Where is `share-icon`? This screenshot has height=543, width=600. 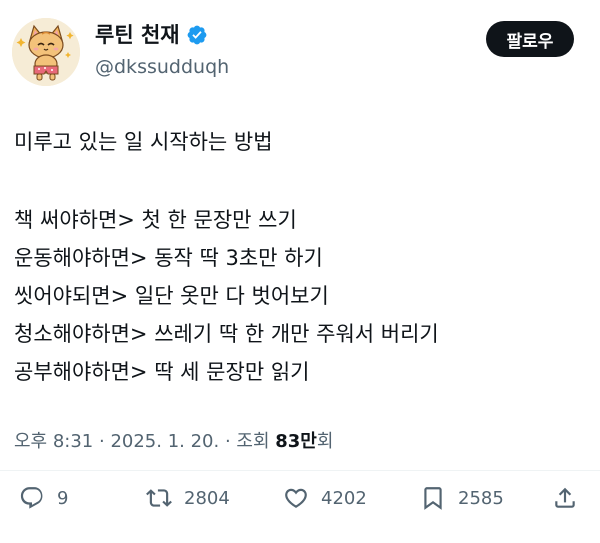 share-icon is located at coordinates (565, 497).